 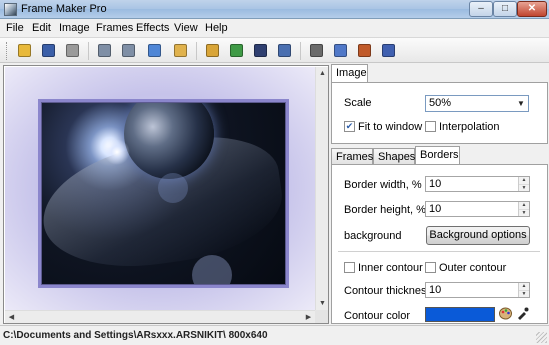 What do you see at coordinates (477, 184) in the screenshot?
I see `border-width-spinner: 10 ▲ ▼` at bounding box center [477, 184].